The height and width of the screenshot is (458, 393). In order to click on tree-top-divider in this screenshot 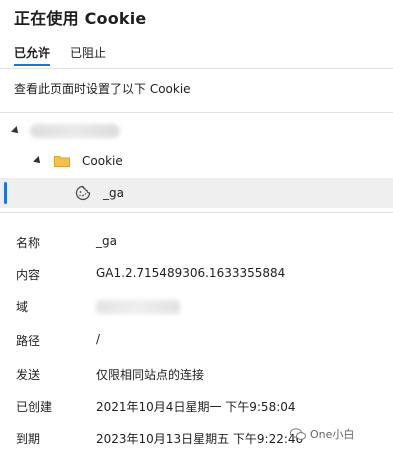, I will do `click(196, 112)`.